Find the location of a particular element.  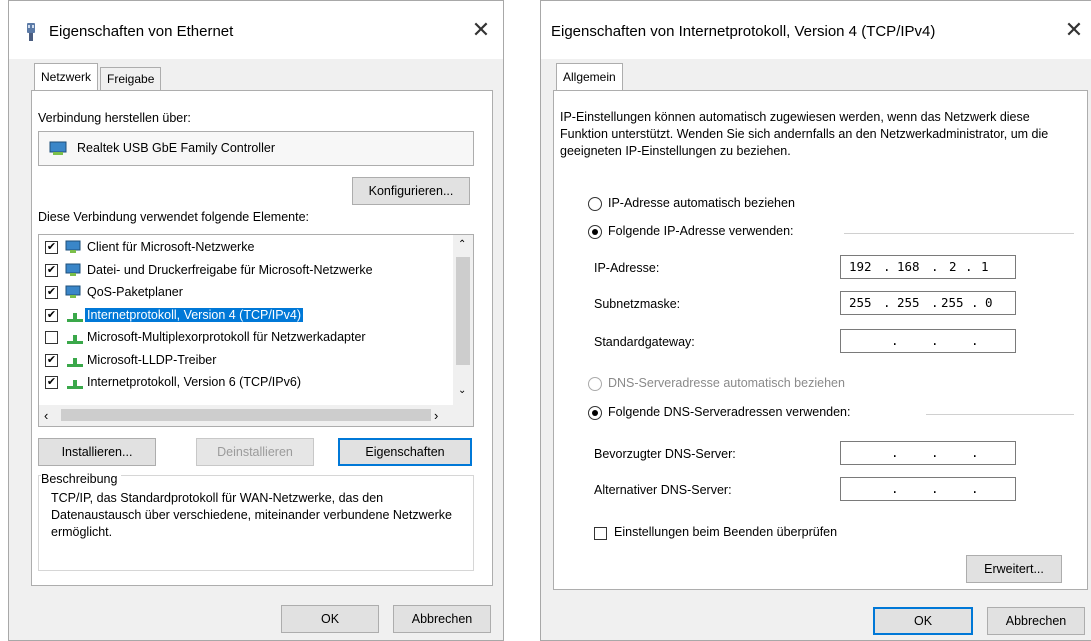

tab-netzwerk: Netzwerk is located at coordinates (66, 77).